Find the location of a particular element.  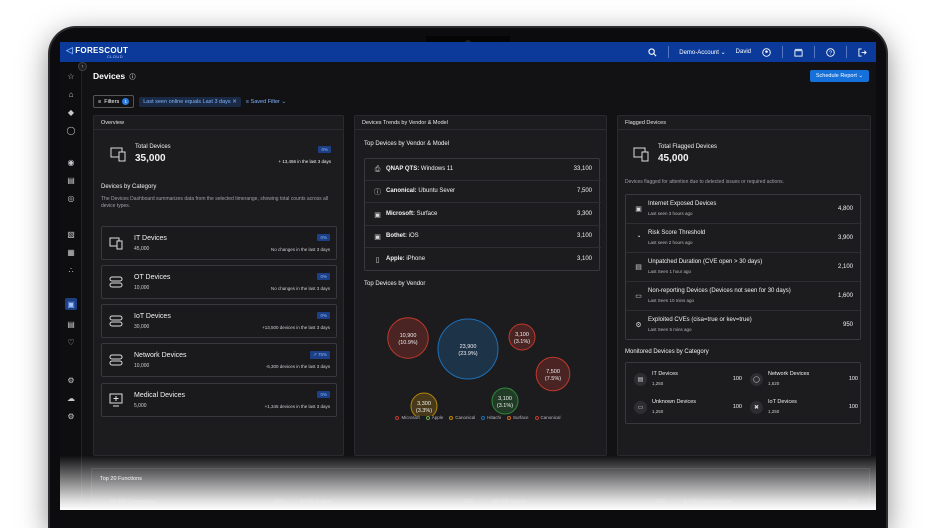

bubble-apple: 3,300(3.3%) is located at coordinates (424, 404).